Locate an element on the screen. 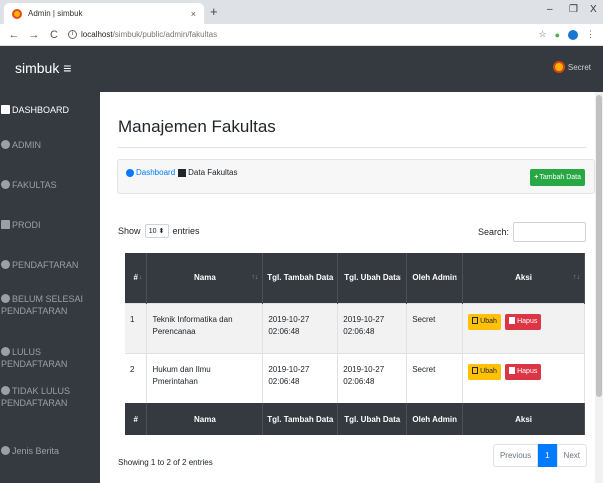 The width and height of the screenshot is (603, 483). column-header-admin: Oleh Admin ↑↓ is located at coordinates (435, 278).